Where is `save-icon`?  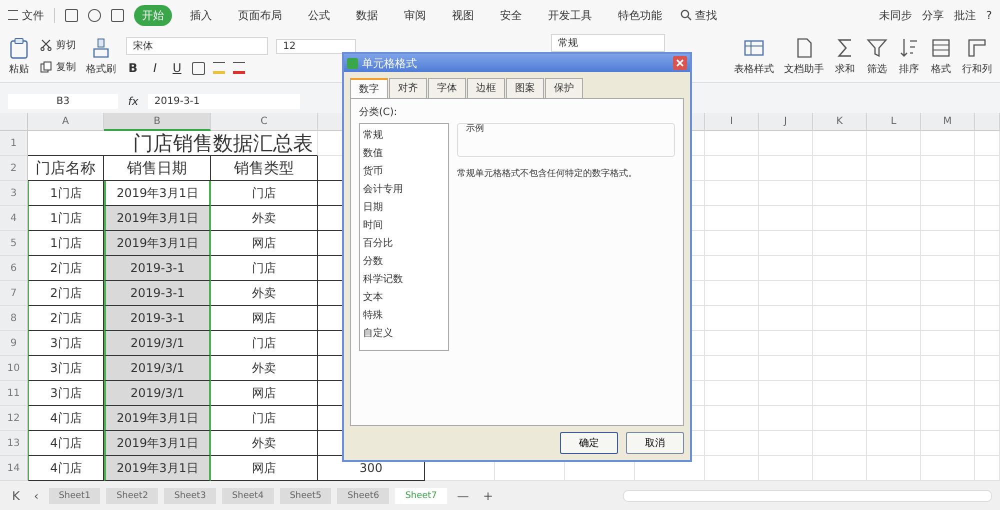 save-icon is located at coordinates (71, 15).